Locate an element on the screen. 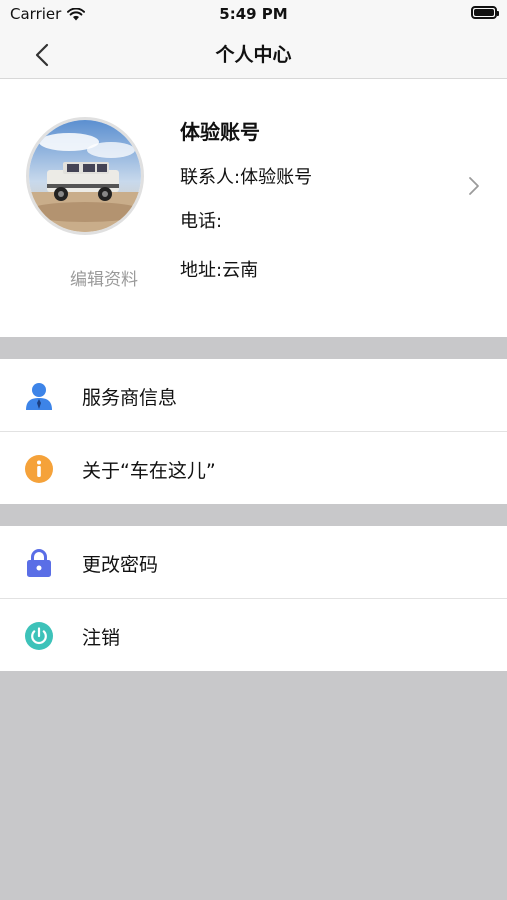 The image size is (507, 900). info-icon is located at coordinates (39, 469).